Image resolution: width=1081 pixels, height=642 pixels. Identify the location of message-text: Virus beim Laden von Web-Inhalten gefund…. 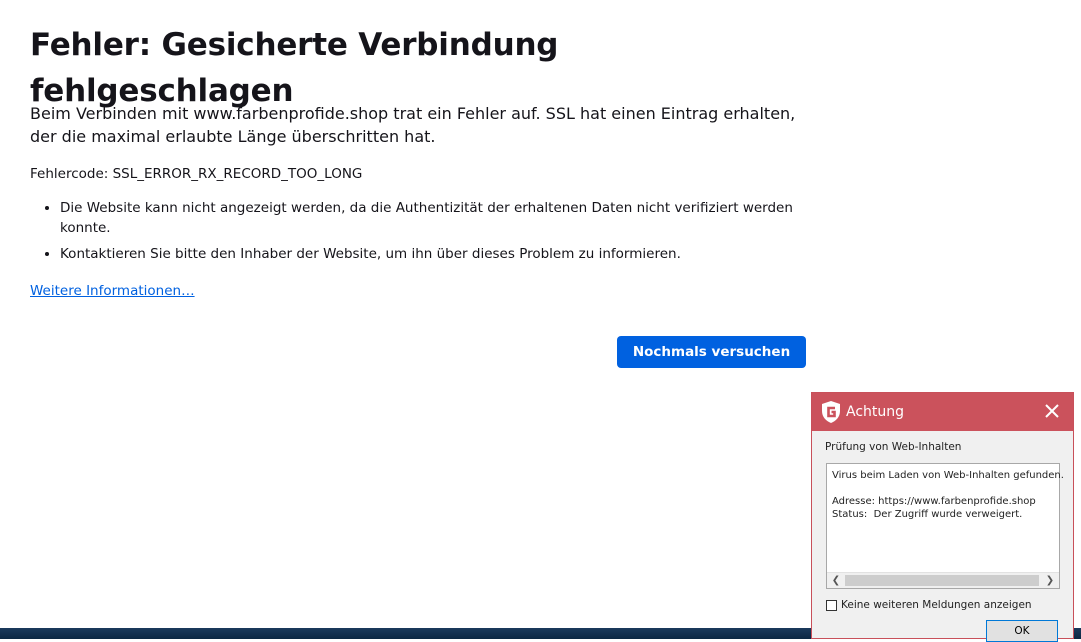
(948, 495).